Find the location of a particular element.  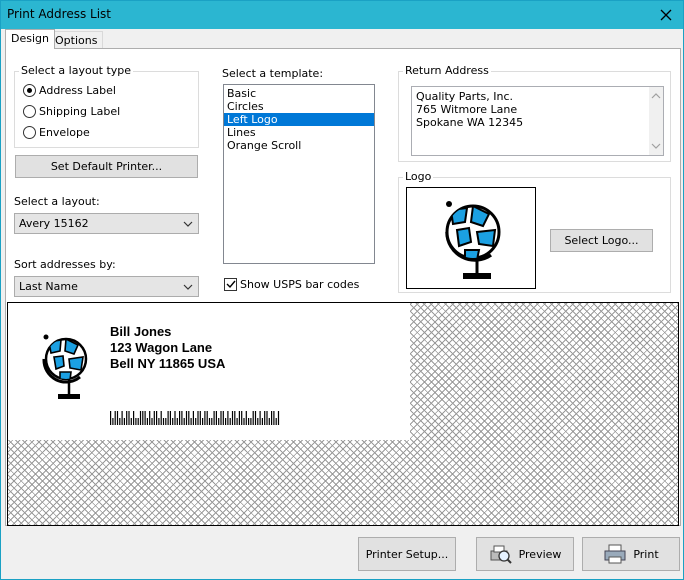

return-address-line: Quality Parts, Inc. is located at coordinates (465, 96).